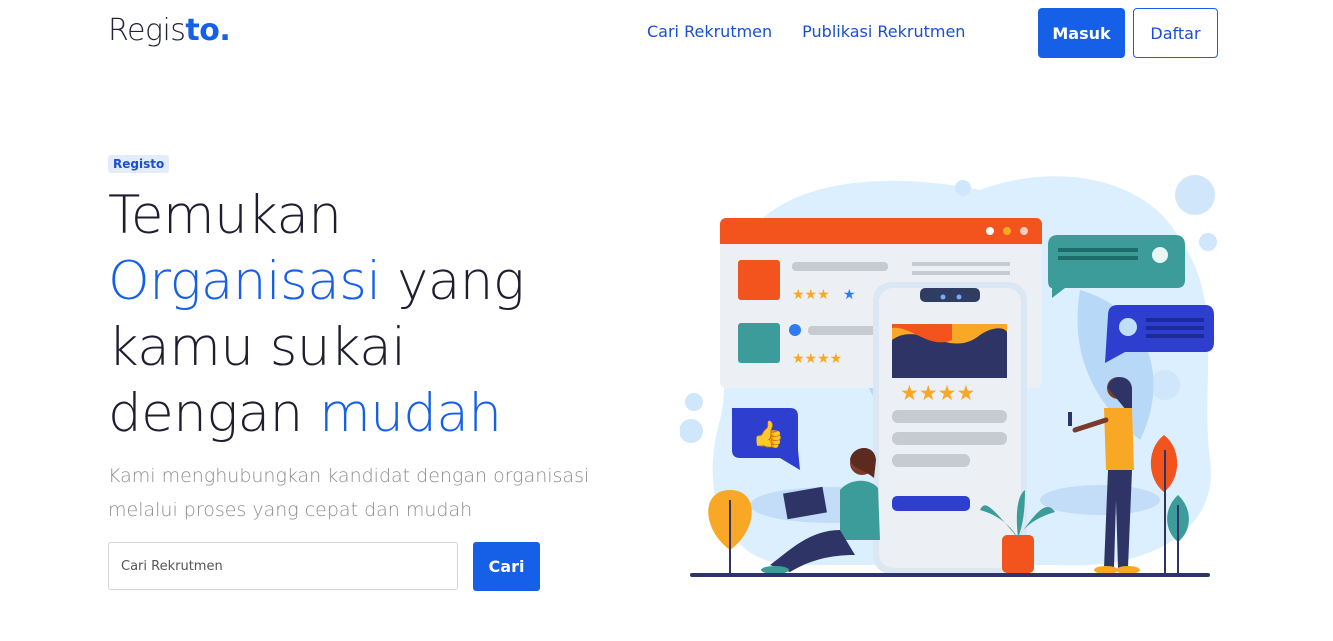 The image size is (1333, 641). Describe the element at coordinates (283, 566) in the screenshot. I see `search-input` at that location.